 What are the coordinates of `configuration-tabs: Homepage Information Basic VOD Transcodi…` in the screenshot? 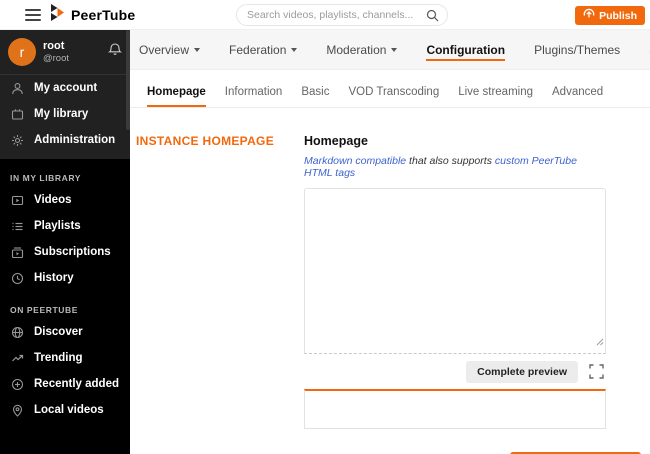 It's located at (390, 89).